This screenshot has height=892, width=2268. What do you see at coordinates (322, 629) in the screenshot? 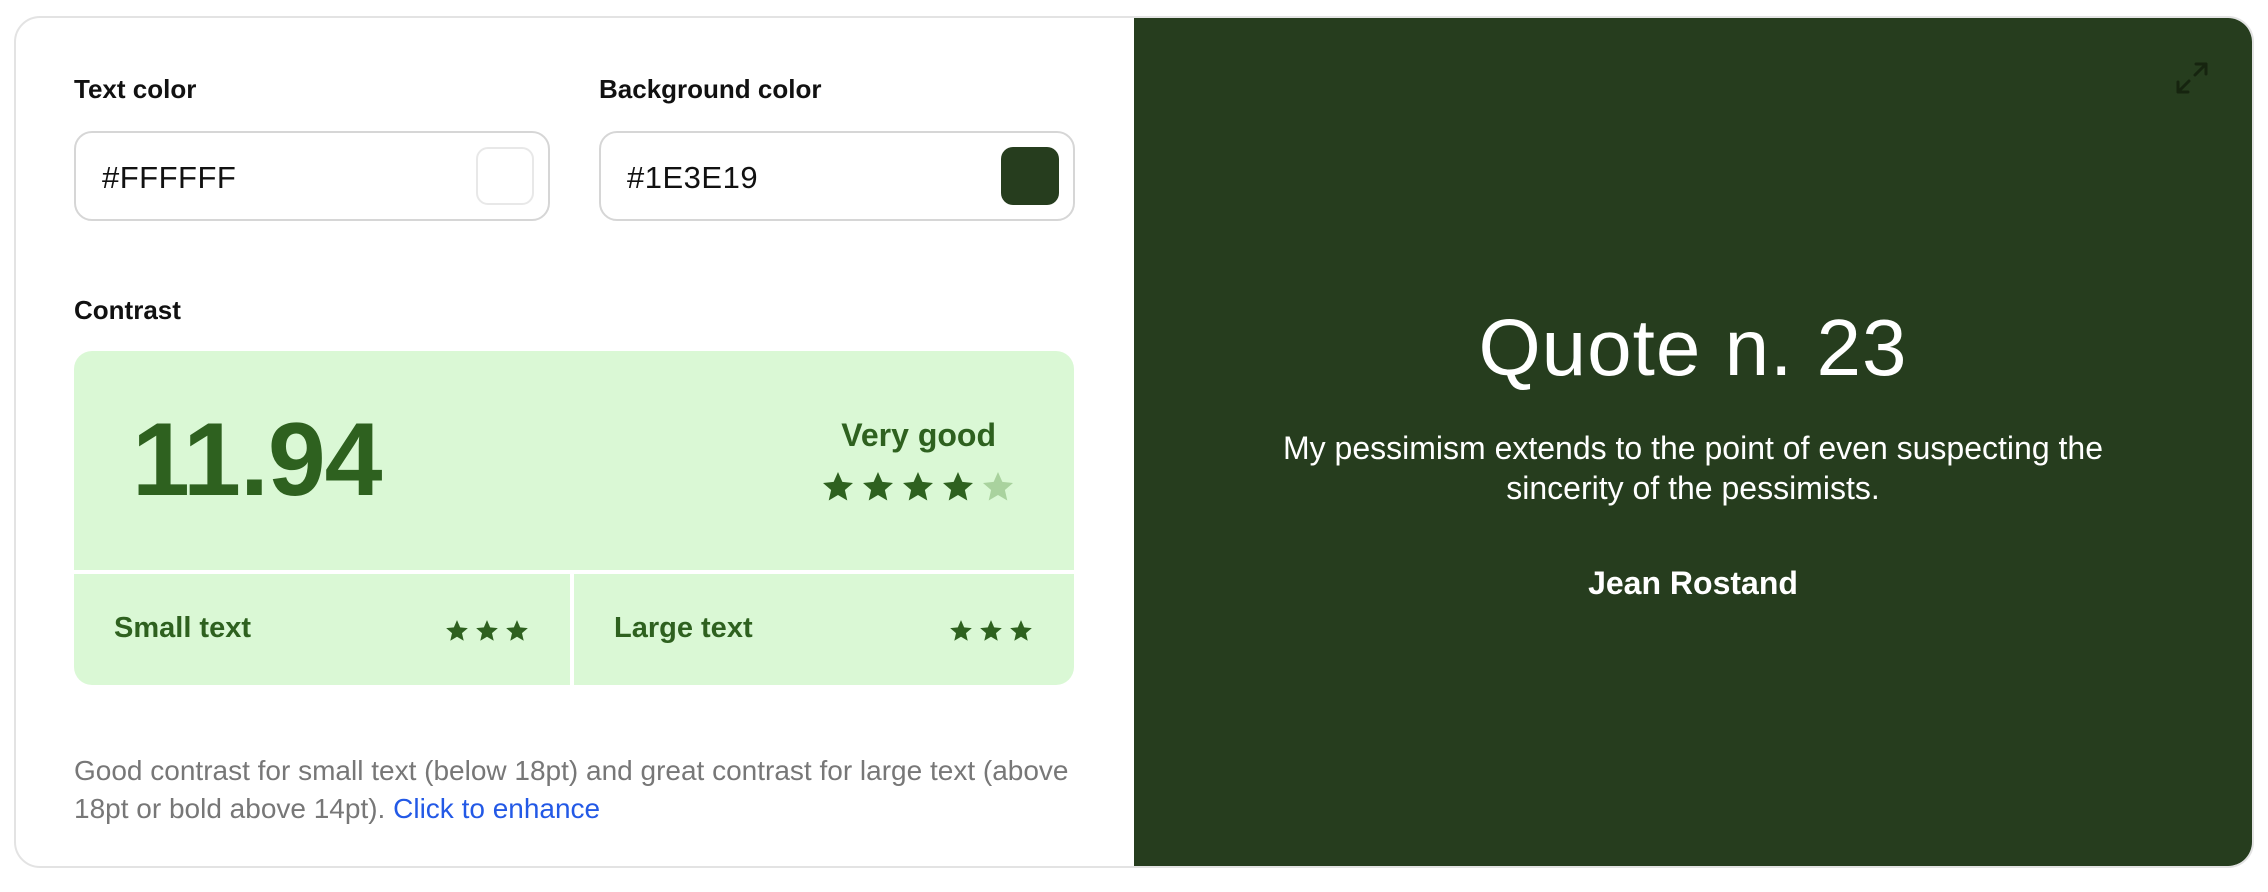
I see `small-text-rating: Small text` at bounding box center [322, 629].